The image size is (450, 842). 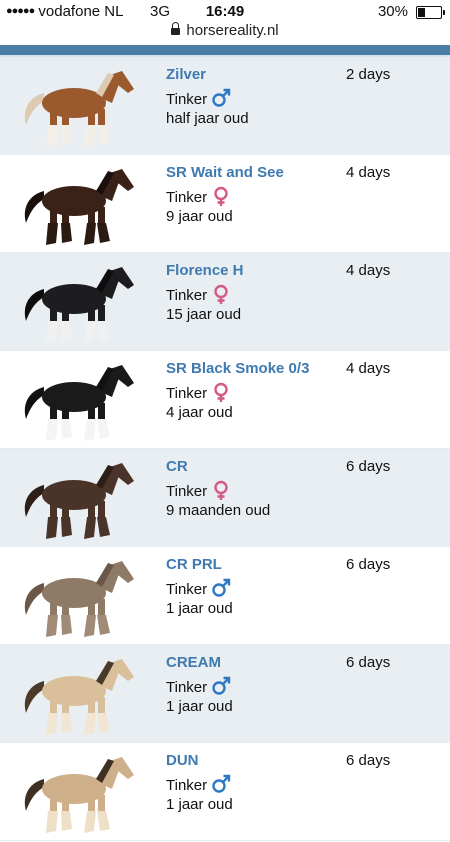 What do you see at coordinates (204, 314) in the screenshot?
I see `horse-age: 15 jaar oud` at bounding box center [204, 314].